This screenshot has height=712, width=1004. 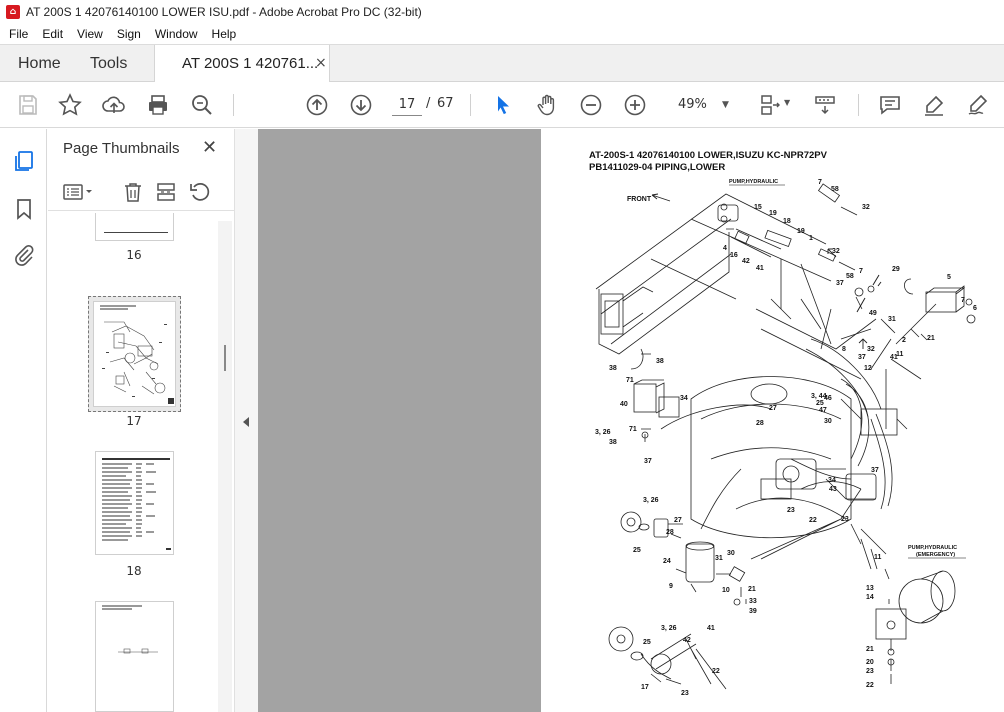 I want to click on thumbnail-label: 17, so click(x=134, y=421).